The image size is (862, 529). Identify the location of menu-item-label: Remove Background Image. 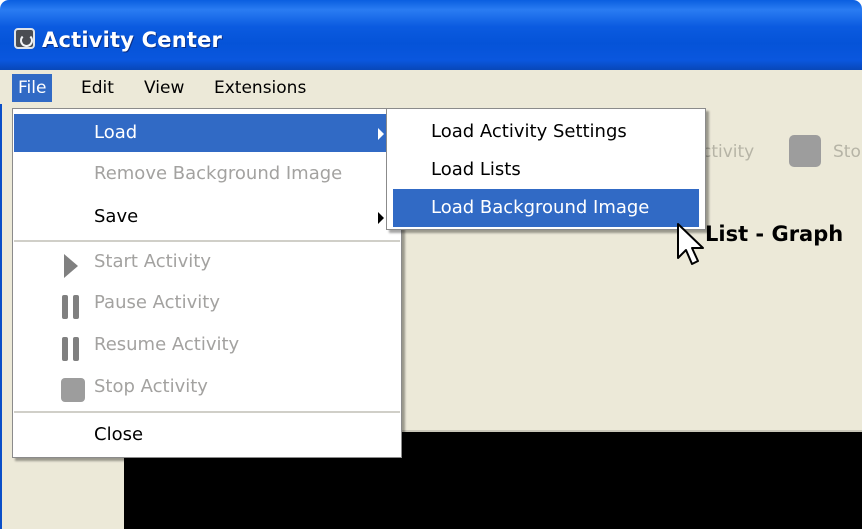
(218, 173).